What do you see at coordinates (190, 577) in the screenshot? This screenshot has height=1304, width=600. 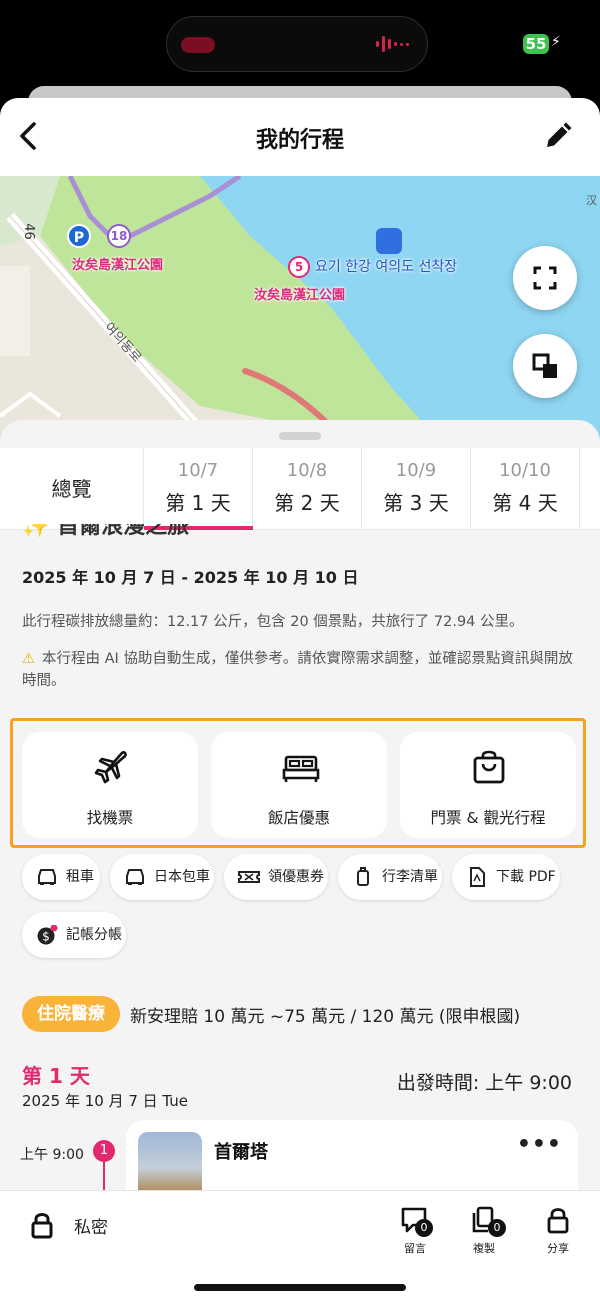 I see `trip-dates: 2025 年 10 月 7 日 - 2025 年 10 月 10 日` at bounding box center [190, 577].